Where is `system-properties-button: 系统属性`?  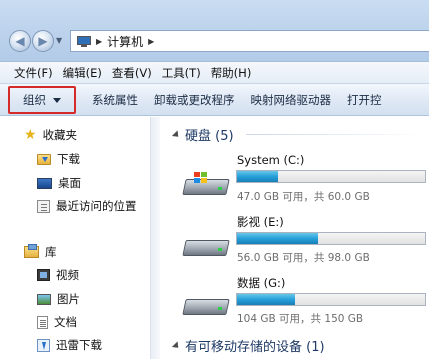
system-properties-button: 系统属性 is located at coordinates (115, 100).